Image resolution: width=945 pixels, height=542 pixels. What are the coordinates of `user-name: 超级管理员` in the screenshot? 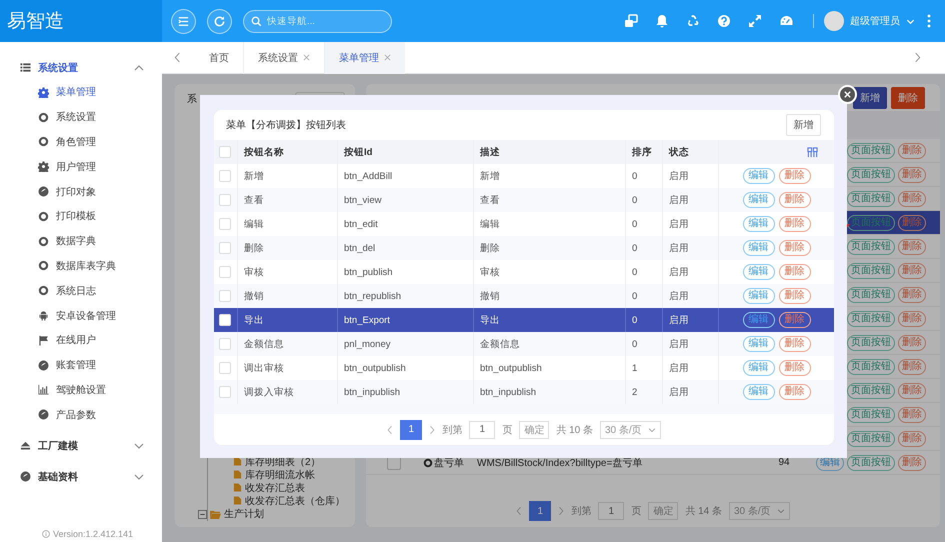 It's located at (875, 21).